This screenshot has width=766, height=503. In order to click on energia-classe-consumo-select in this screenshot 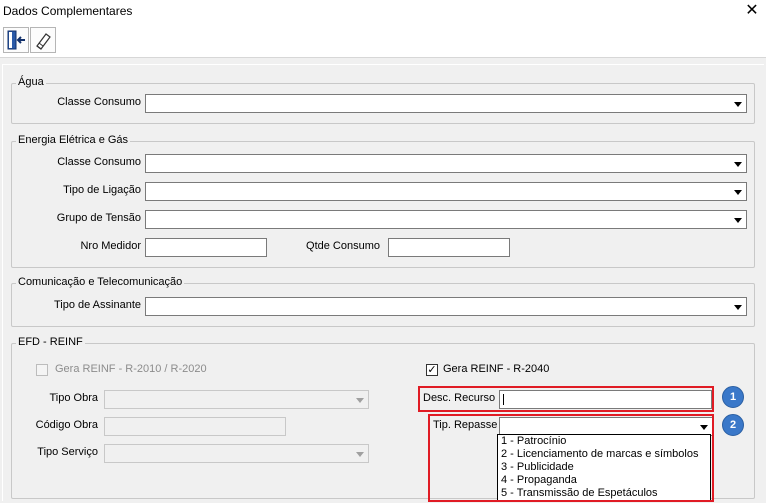, I will do `click(446, 163)`.